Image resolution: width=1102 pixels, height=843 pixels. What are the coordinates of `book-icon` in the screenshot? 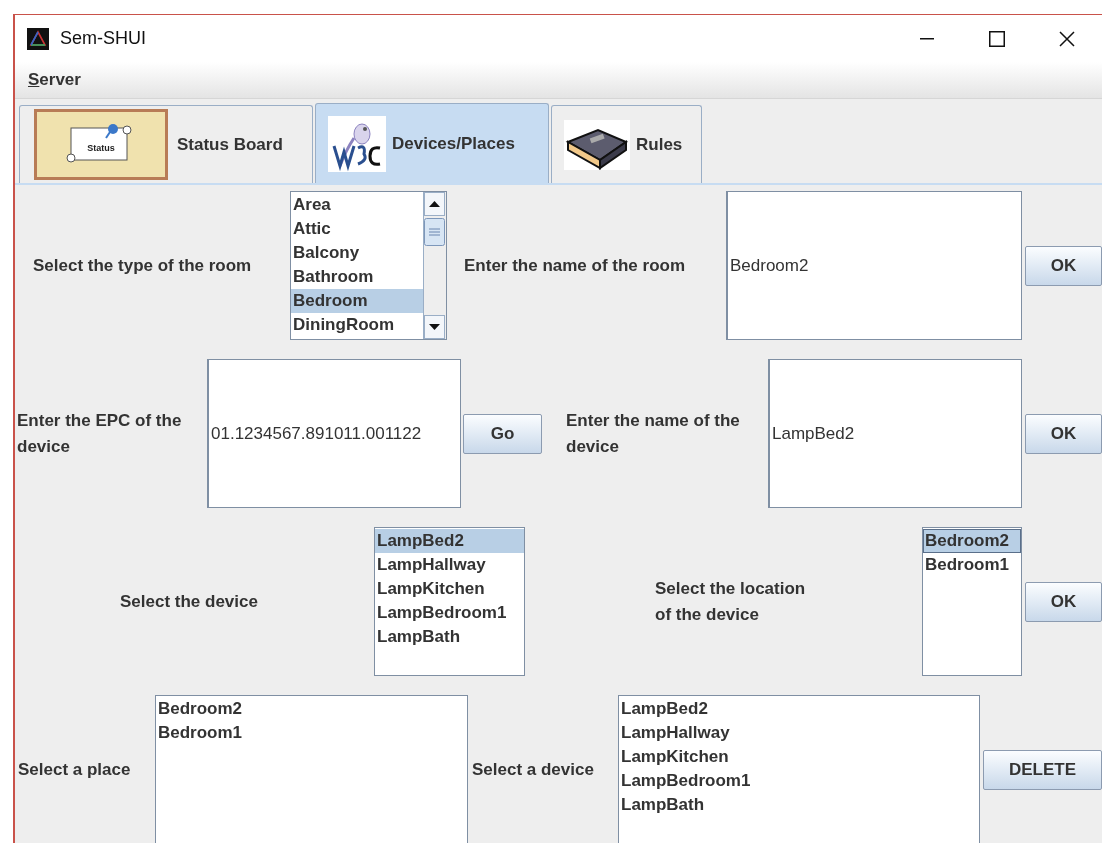 It's located at (597, 144).